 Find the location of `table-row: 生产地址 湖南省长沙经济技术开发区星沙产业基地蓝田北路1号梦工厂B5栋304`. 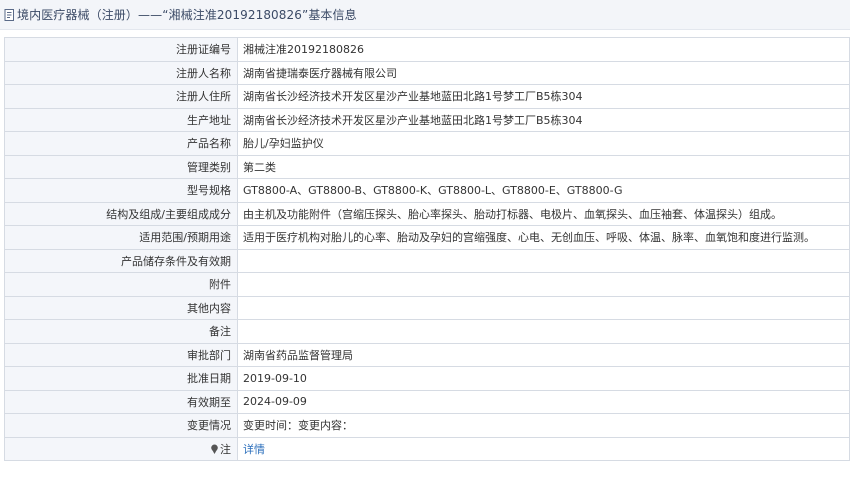

table-row: 生产地址 湖南省长沙经济技术开发区星沙产业基地蓝田北路1号梦工厂B5栋304 is located at coordinates (427, 119).